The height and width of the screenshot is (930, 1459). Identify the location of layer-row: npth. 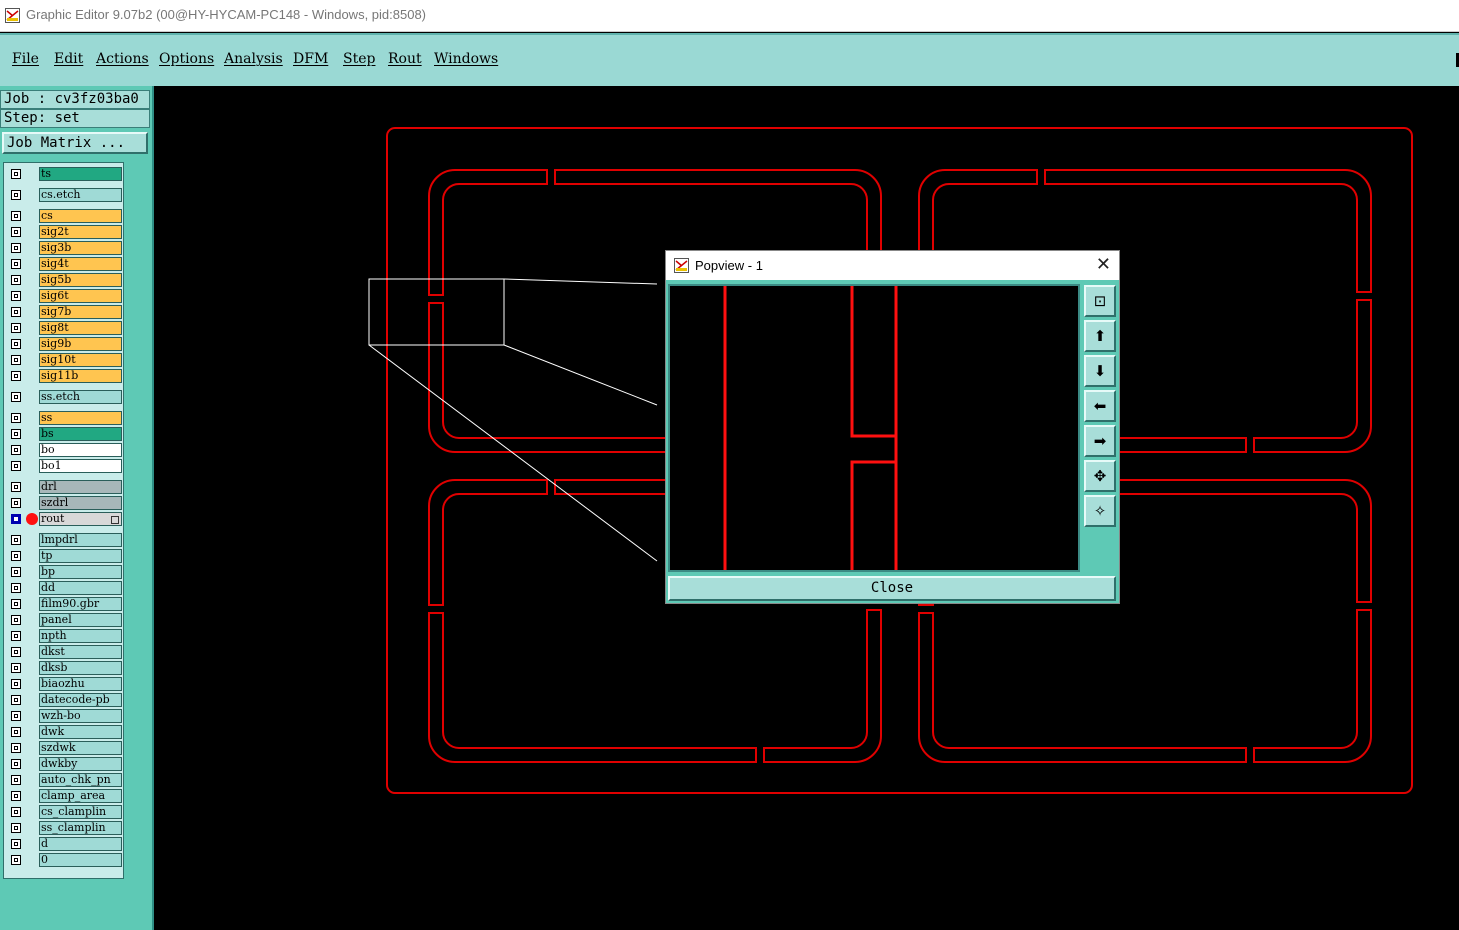
(64, 636).